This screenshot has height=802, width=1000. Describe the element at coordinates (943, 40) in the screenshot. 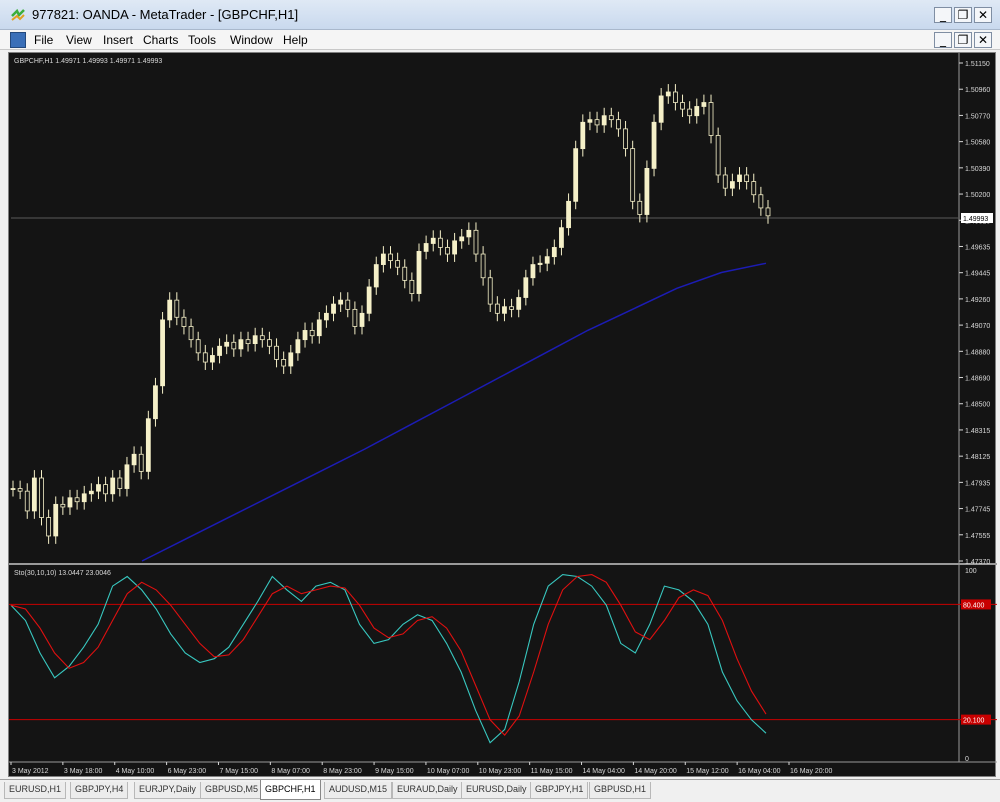

I see `child-minimize-button: _` at that location.